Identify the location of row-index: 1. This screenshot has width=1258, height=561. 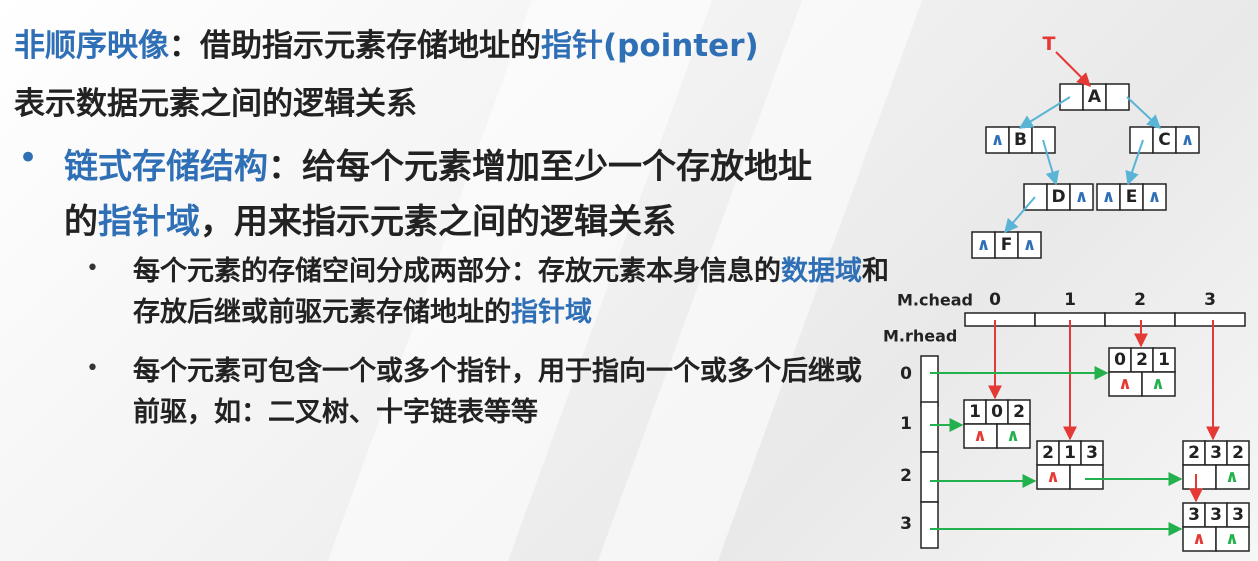
(906, 424).